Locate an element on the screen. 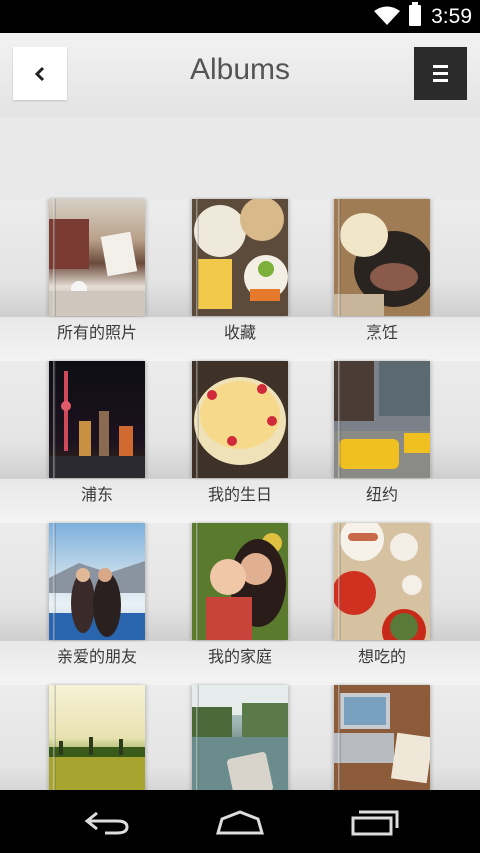  nav-home-button is located at coordinates (240, 822).